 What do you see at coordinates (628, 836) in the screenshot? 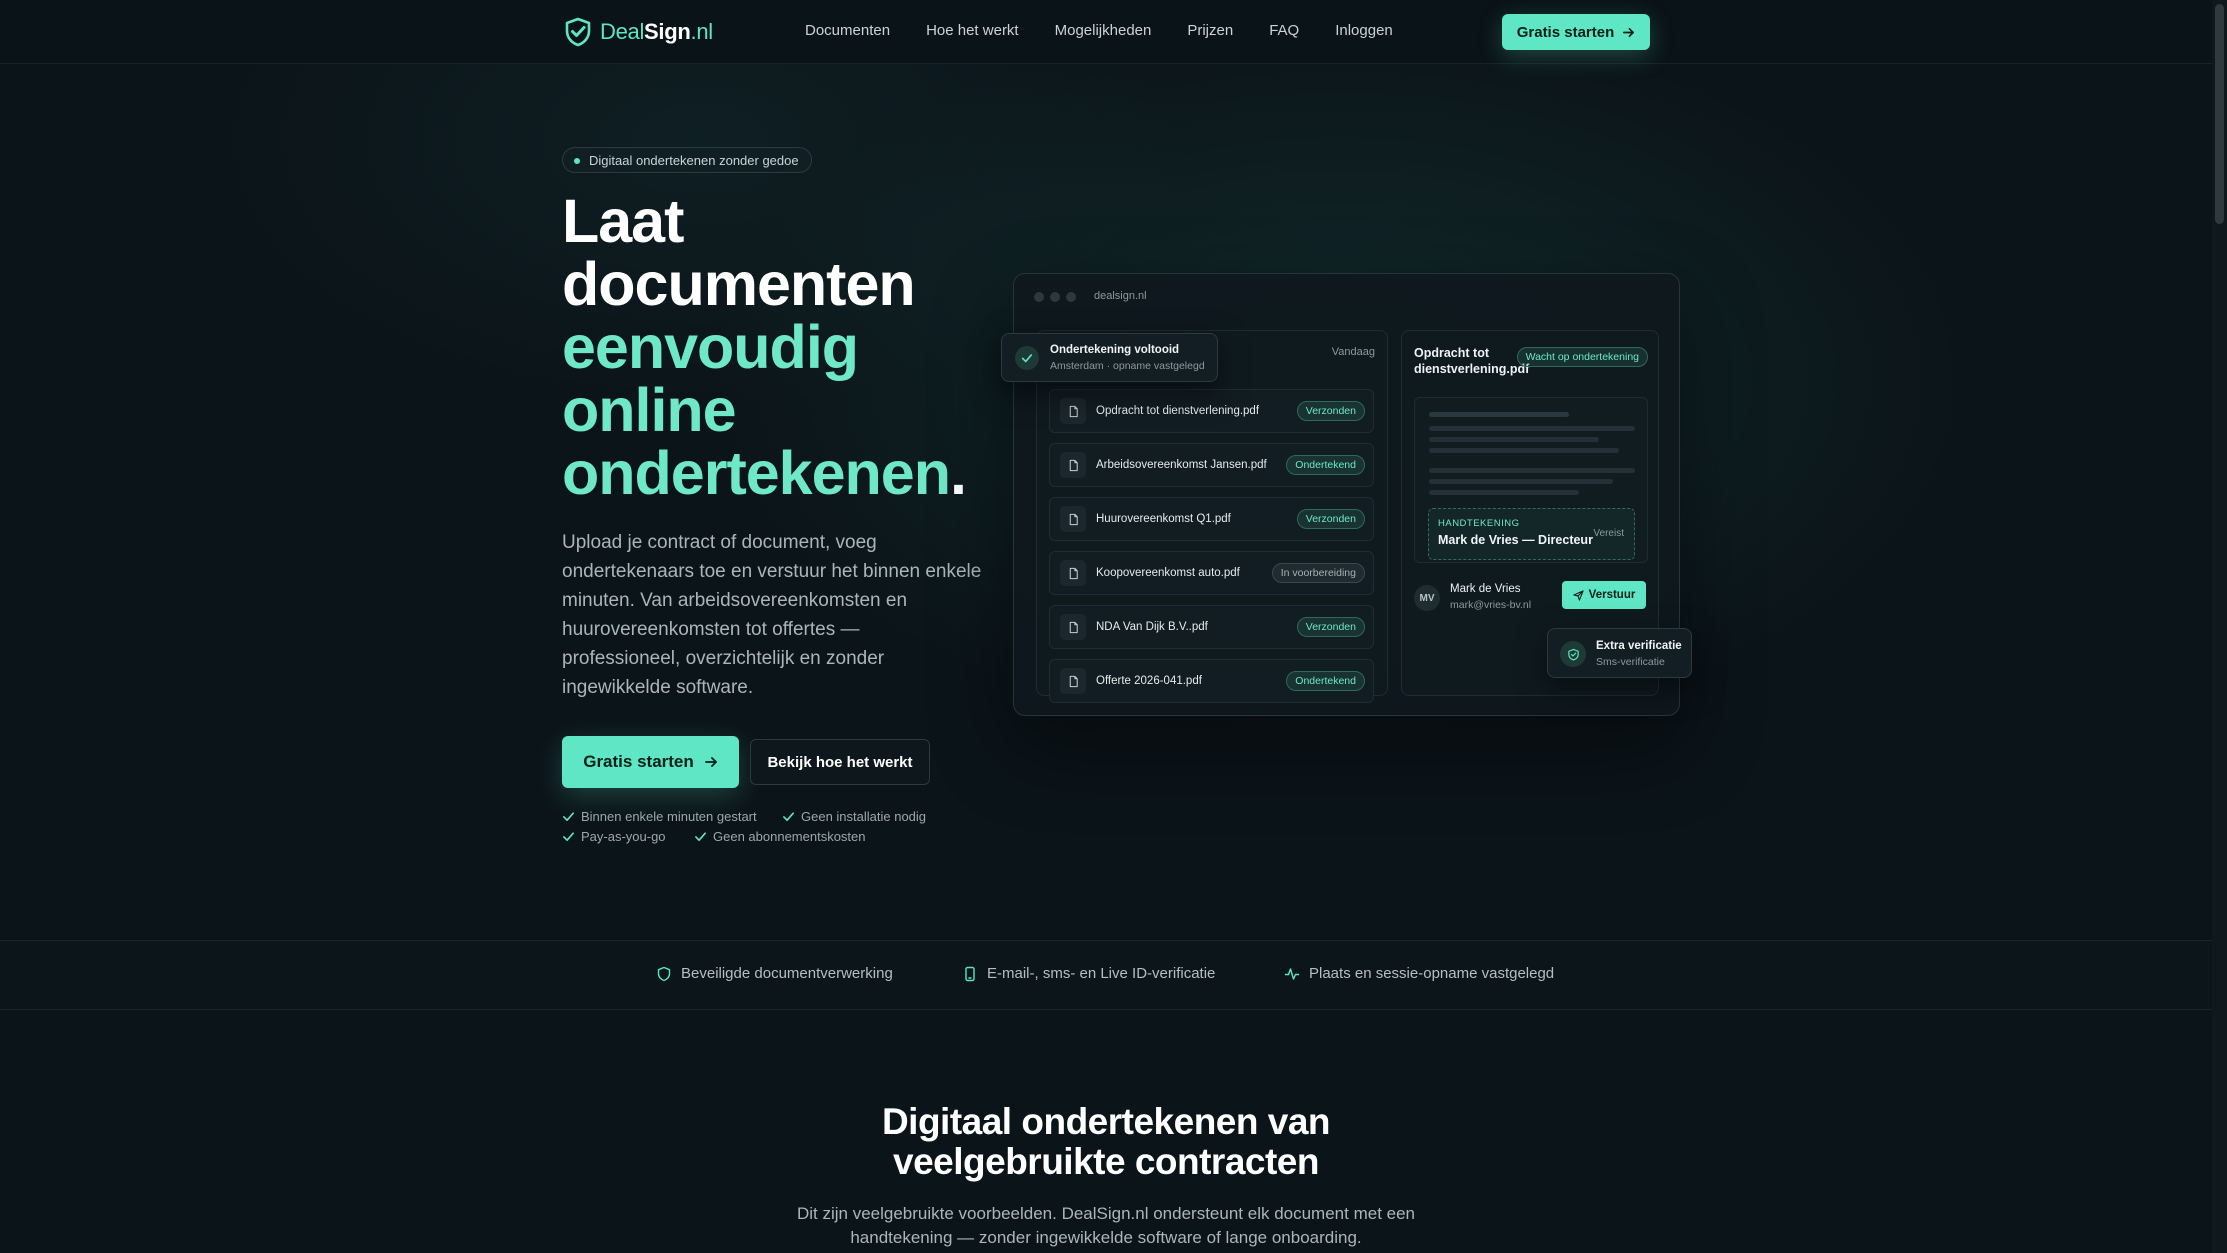
I see `check-item: Pay-as-you-go` at bounding box center [628, 836].